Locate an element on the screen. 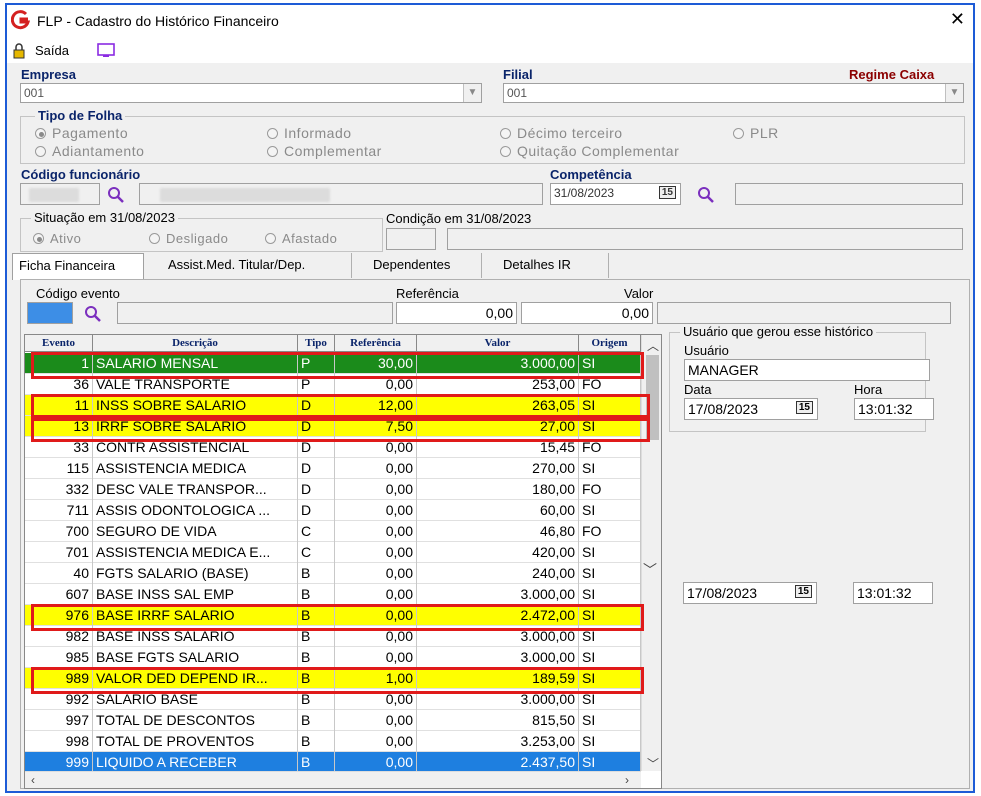  data-input-2: 17/08/2023 15 is located at coordinates (750, 593).